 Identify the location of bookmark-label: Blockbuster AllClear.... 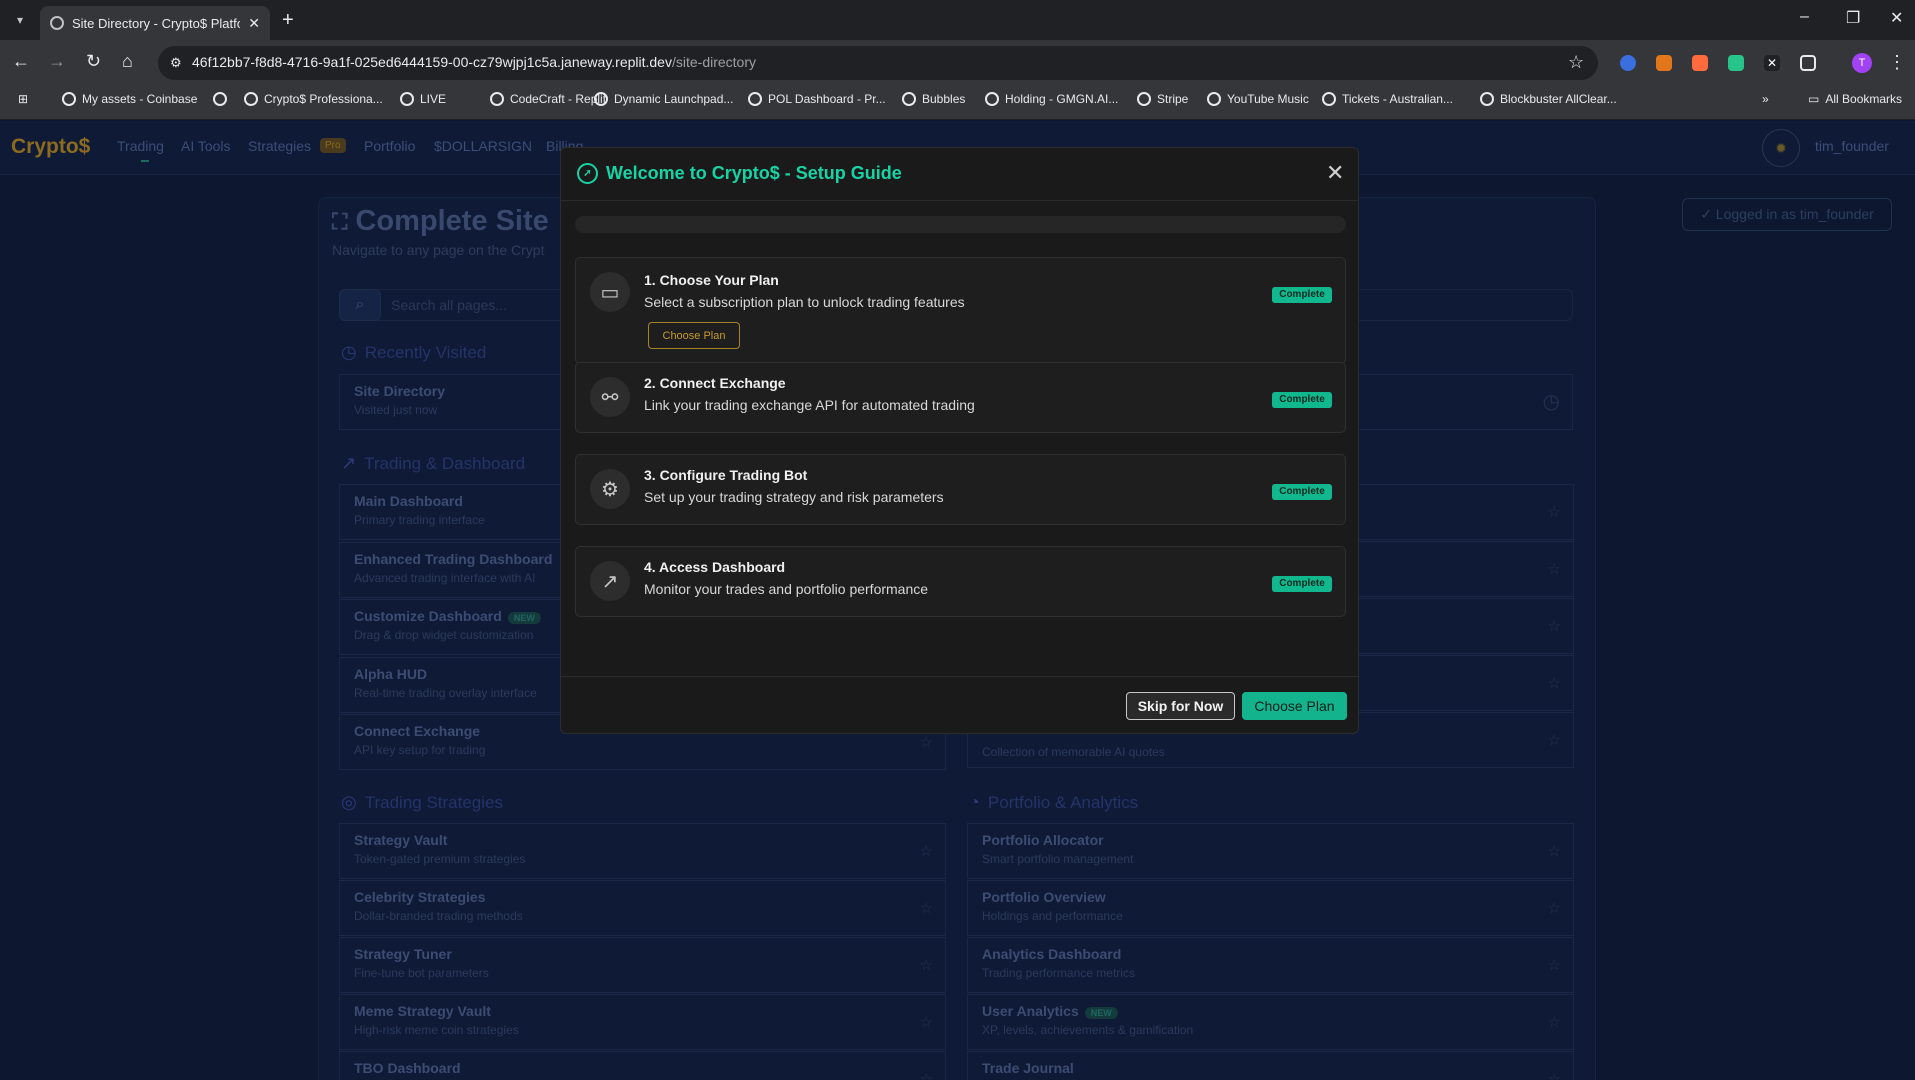
(1558, 99).